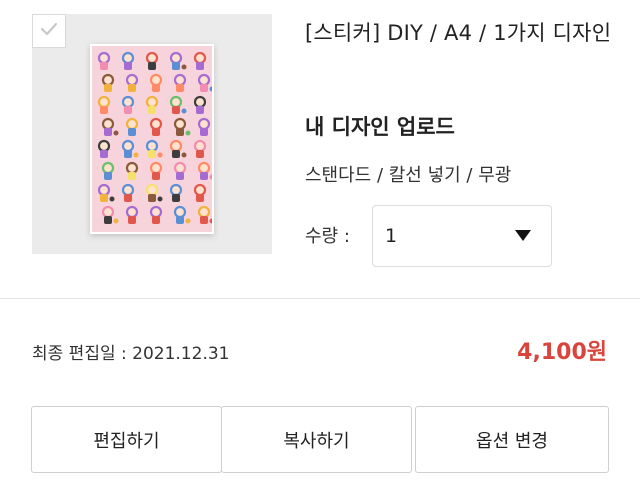 This screenshot has width=640, height=486. What do you see at coordinates (523, 235) in the screenshot?
I see `chevron-down-icon` at bounding box center [523, 235].